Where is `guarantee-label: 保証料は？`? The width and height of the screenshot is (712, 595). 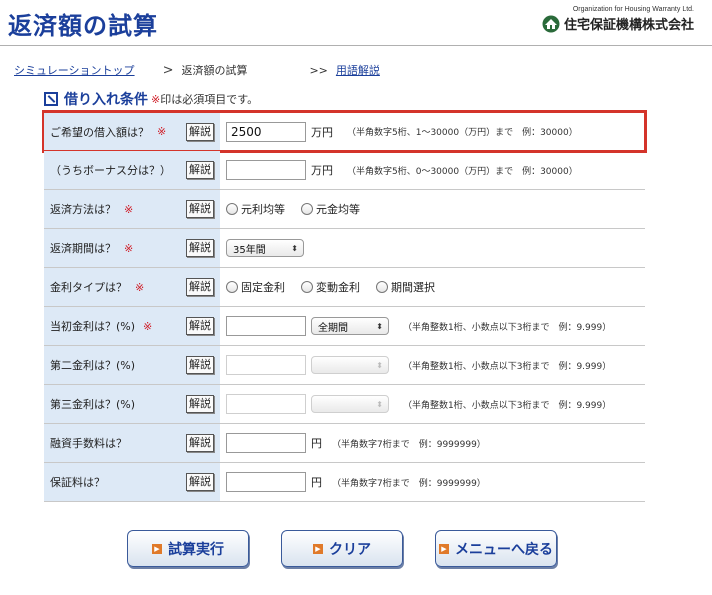
guarantee-label: 保証料は？ is located at coordinates (77, 482).